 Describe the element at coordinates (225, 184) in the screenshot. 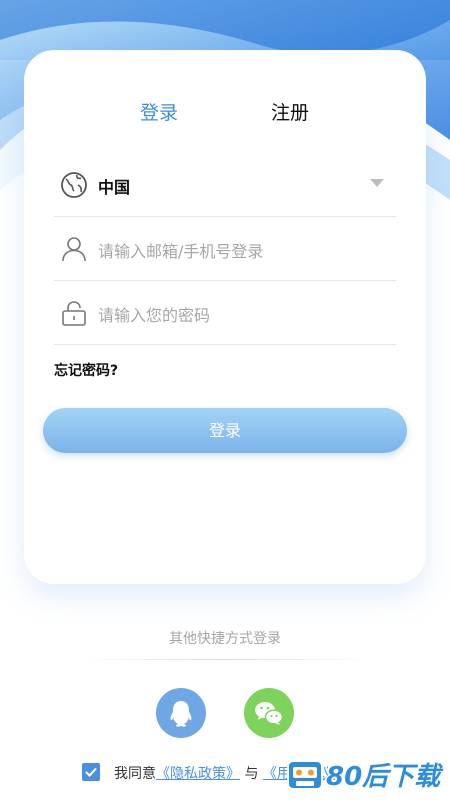

I see `country-selector: 中国` at that location.